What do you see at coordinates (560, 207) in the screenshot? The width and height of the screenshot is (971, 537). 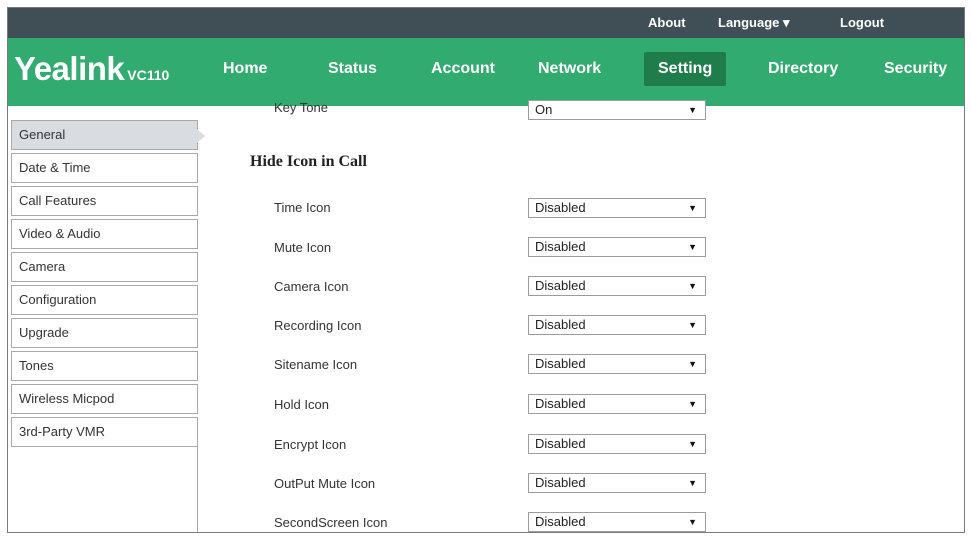 I see `time-icon-value: Disabled` at bounding box center [560, 207].